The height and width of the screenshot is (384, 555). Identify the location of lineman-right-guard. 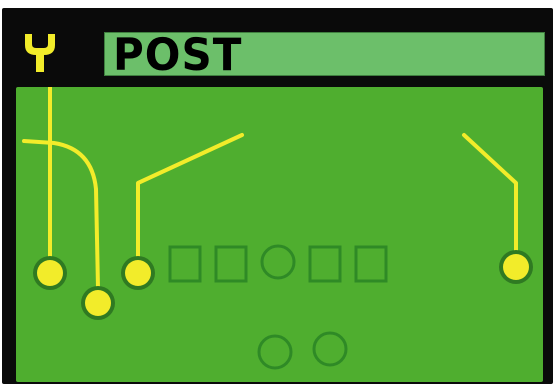
(325, 264).